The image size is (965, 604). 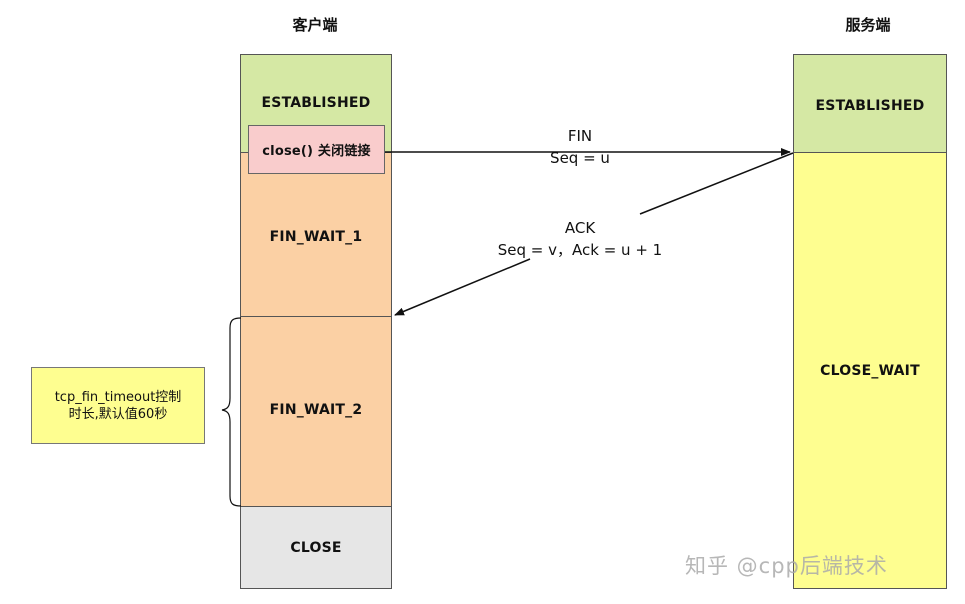 What do you see at coordinates (462, 287) in the screenshot?
I see `ack-arrow-lower` at bounding box center [462, 287].